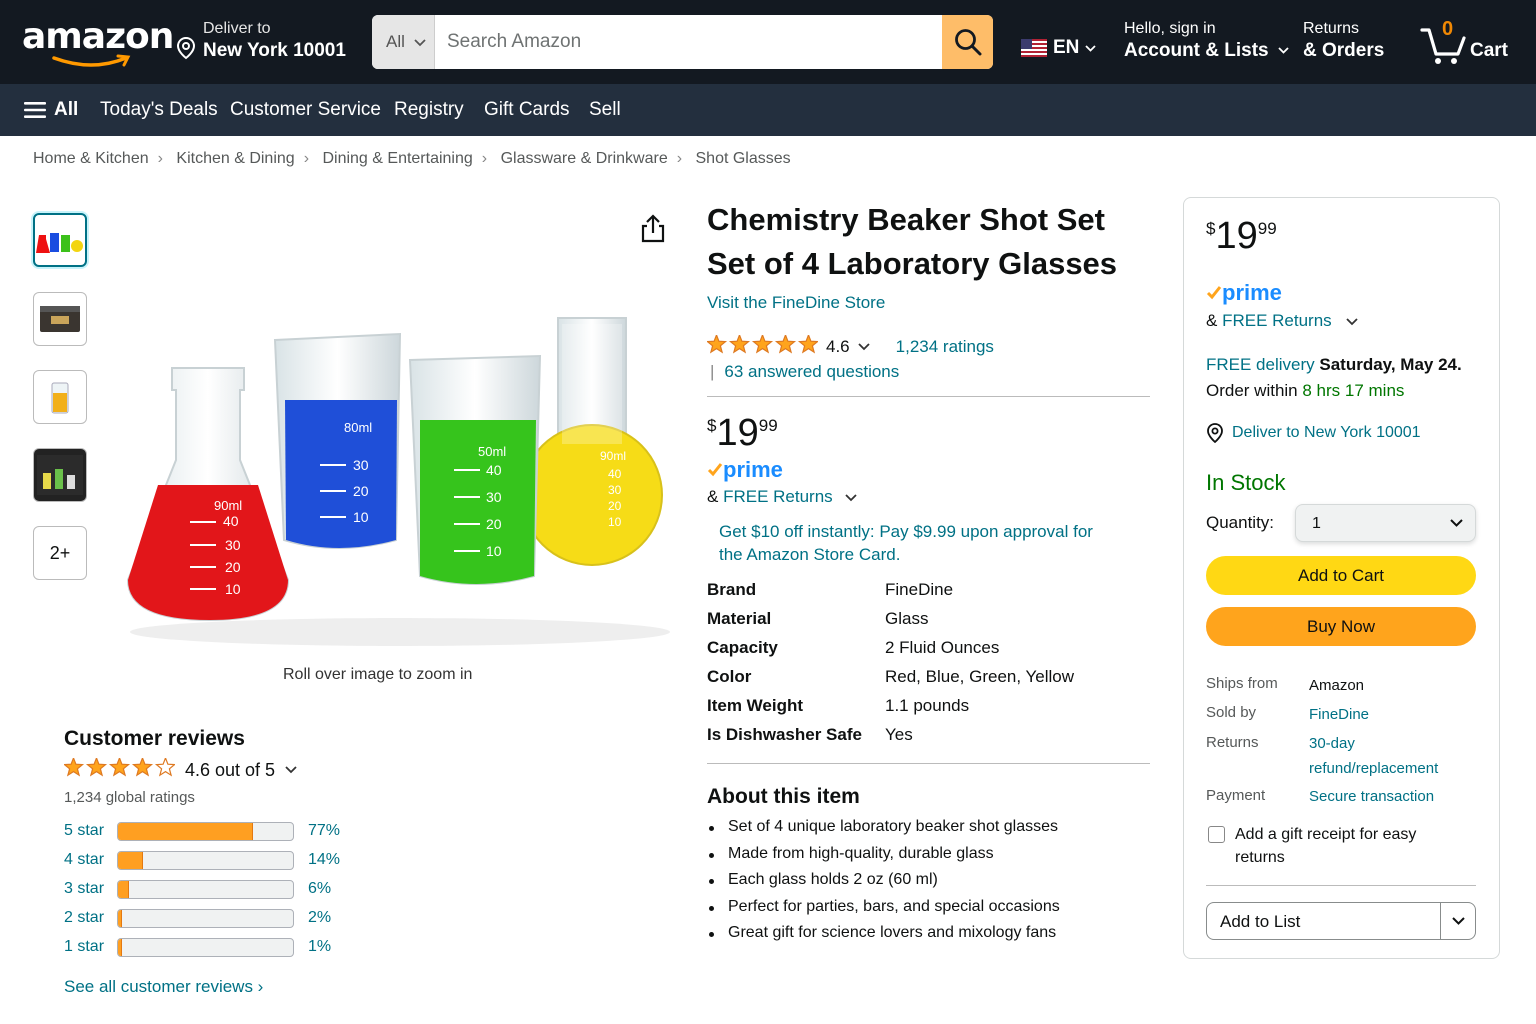 This screenshot has width=1536, height=1024. Describe the element at coordinates (1252, 292) in the screenshot. I see `prime-label: prime` at that location.